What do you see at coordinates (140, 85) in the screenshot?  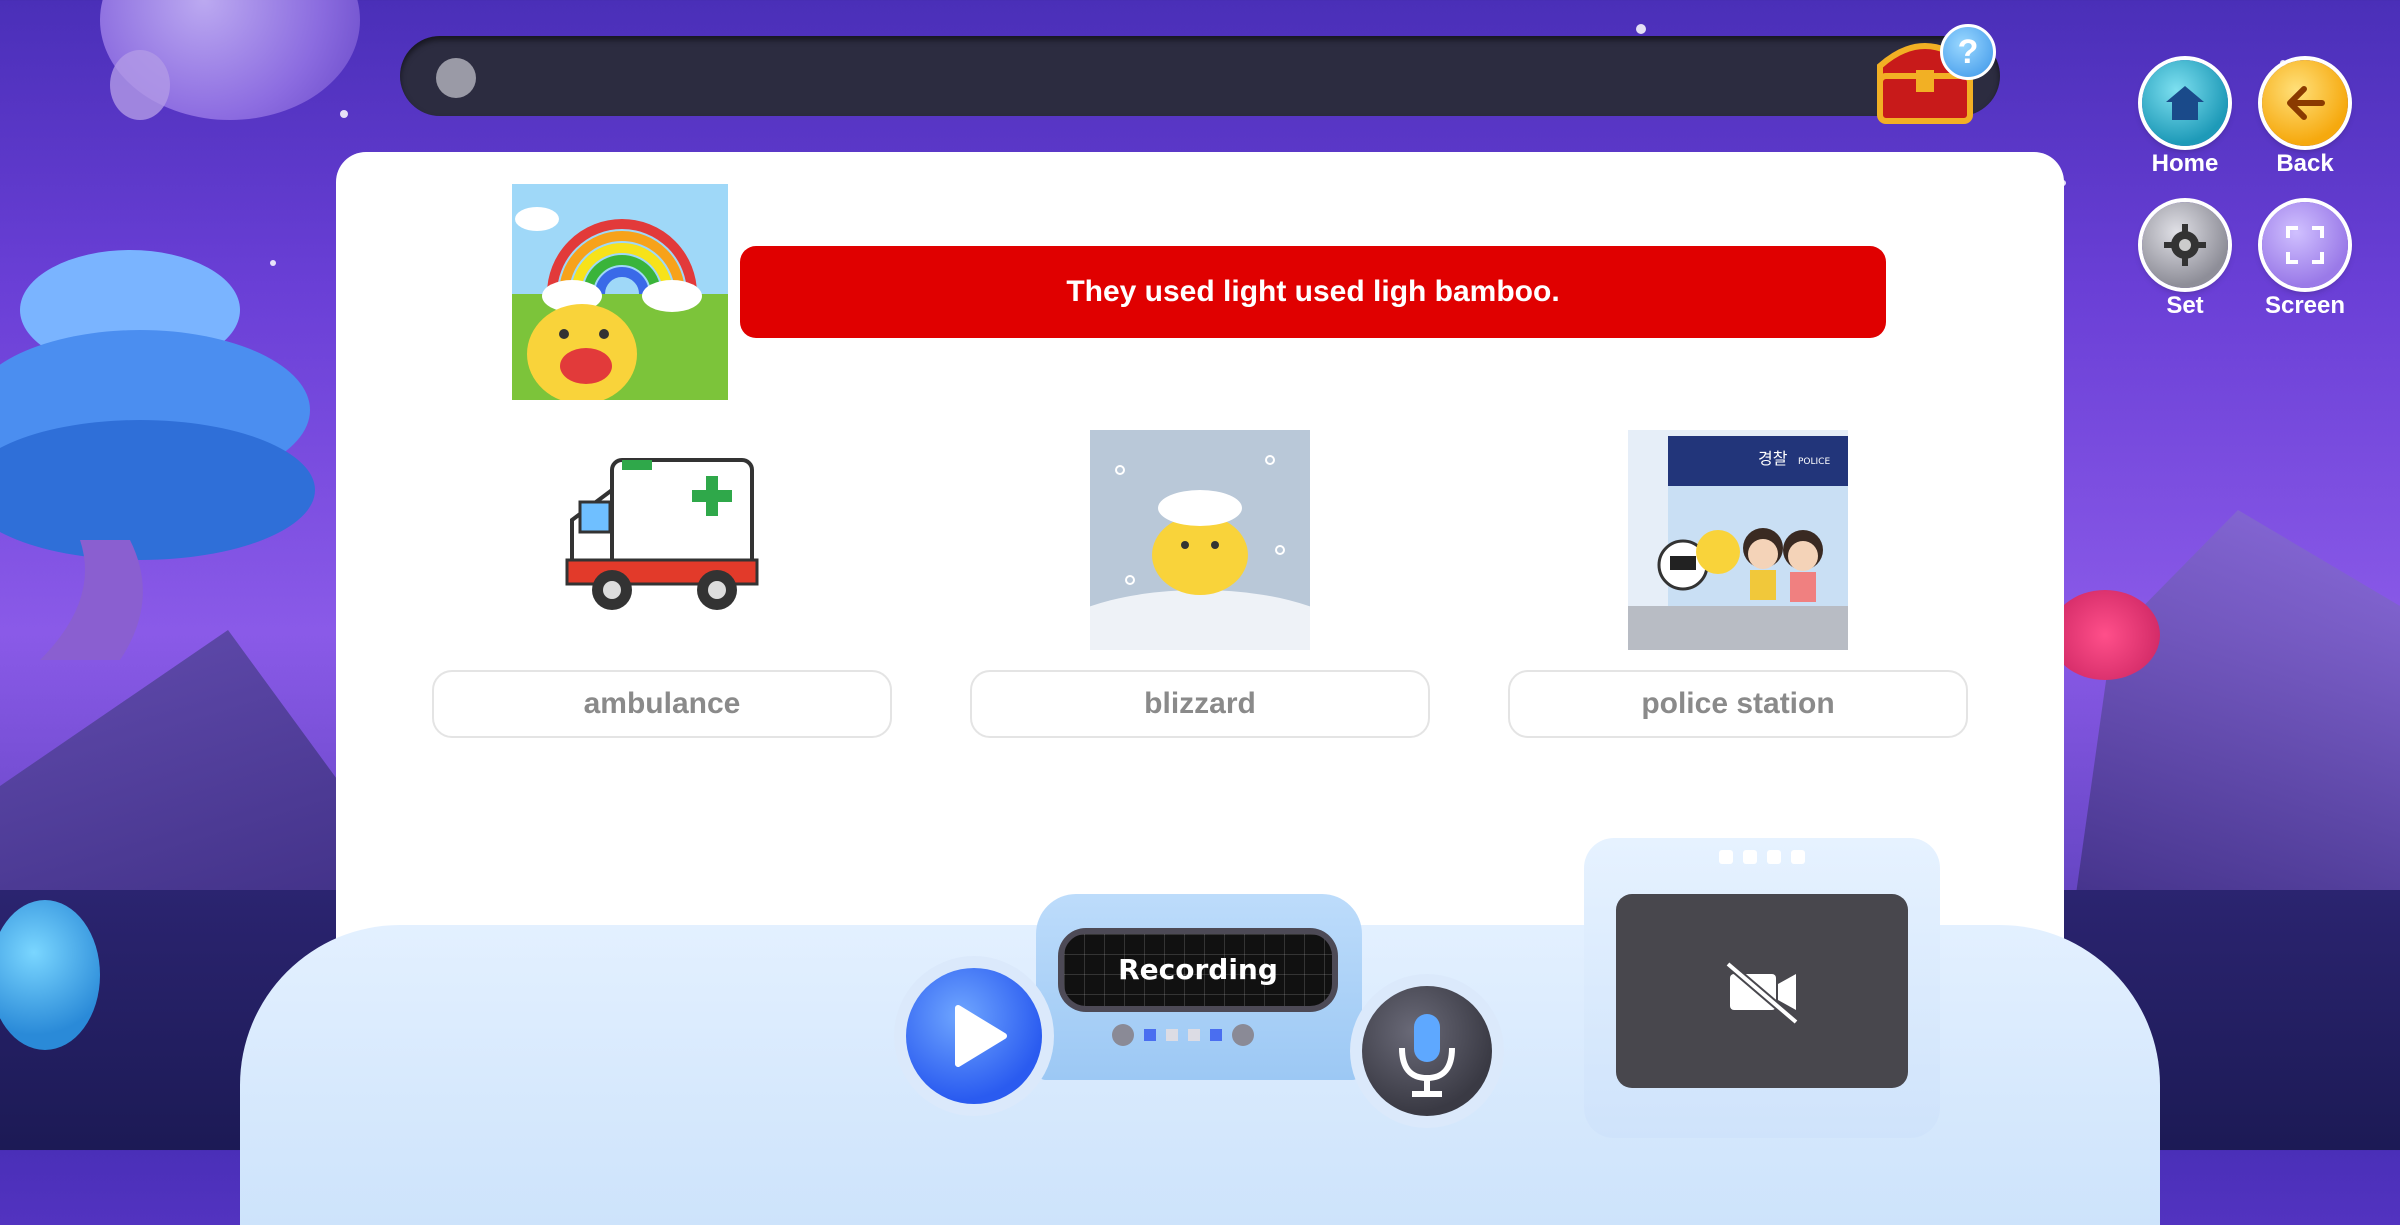 I see `moon-decoration` at bounding box center [140, 85].